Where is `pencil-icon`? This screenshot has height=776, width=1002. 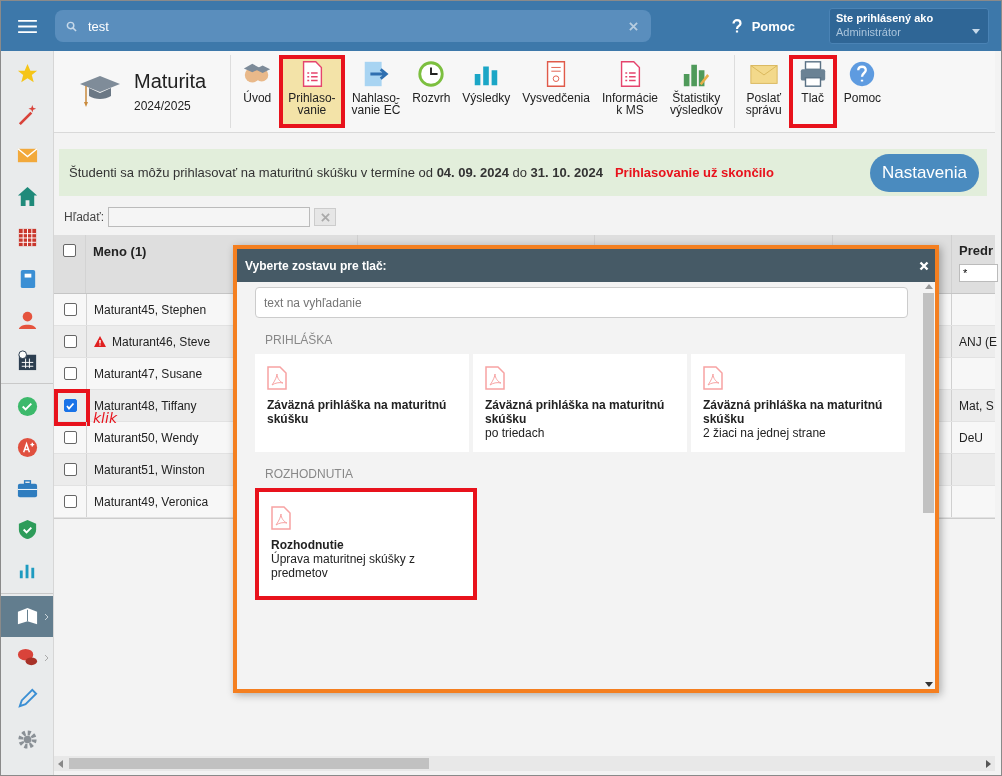
pencil-icon is located at coordinates (27, 698).